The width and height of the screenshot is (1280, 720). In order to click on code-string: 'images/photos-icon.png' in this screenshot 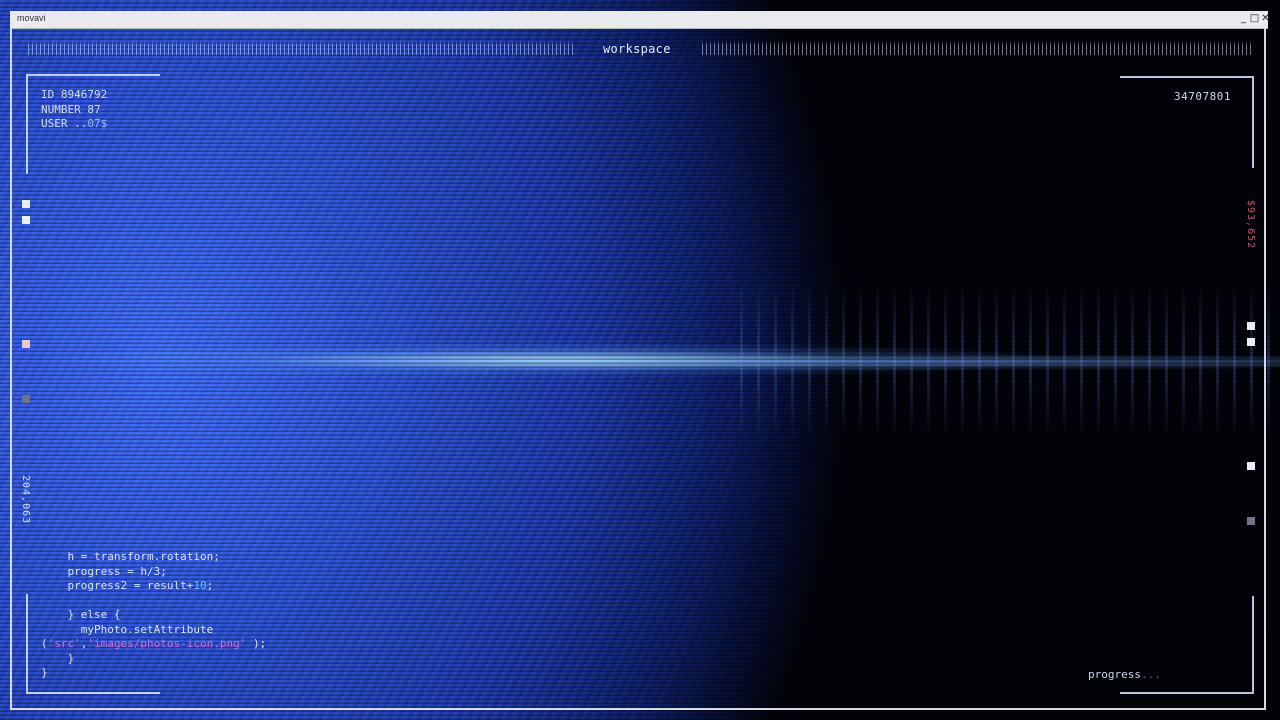, I will do `click(167, 643)`.